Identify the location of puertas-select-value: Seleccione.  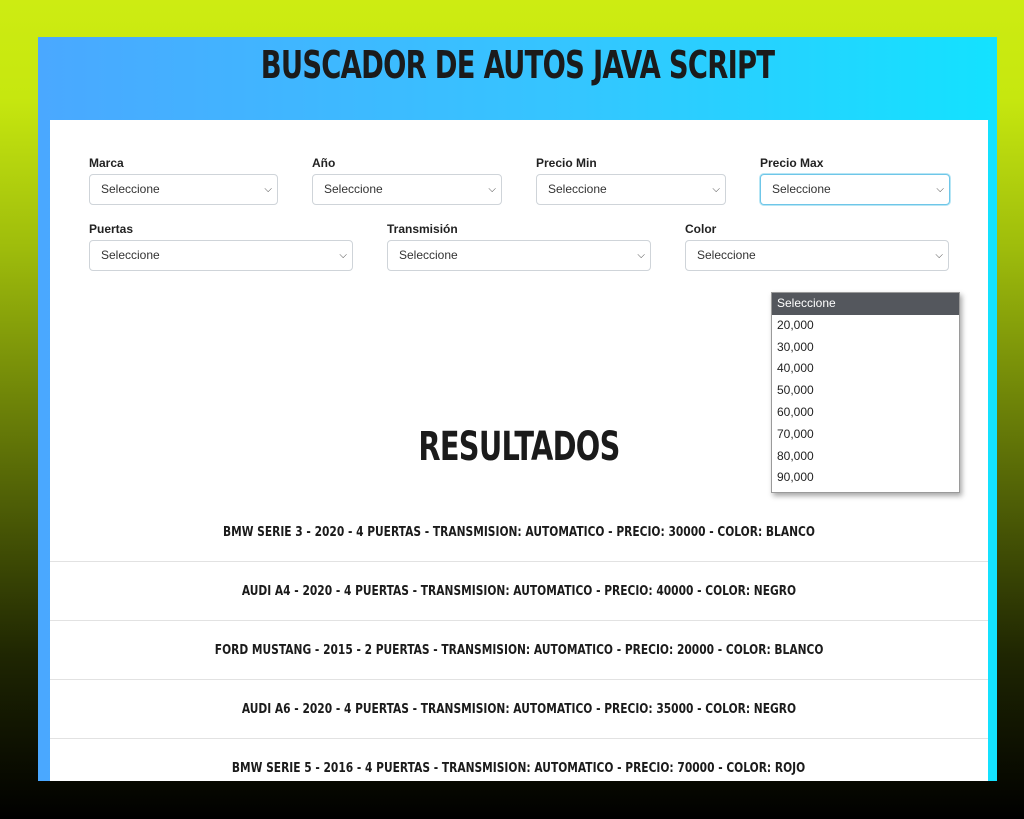
(130, 255).